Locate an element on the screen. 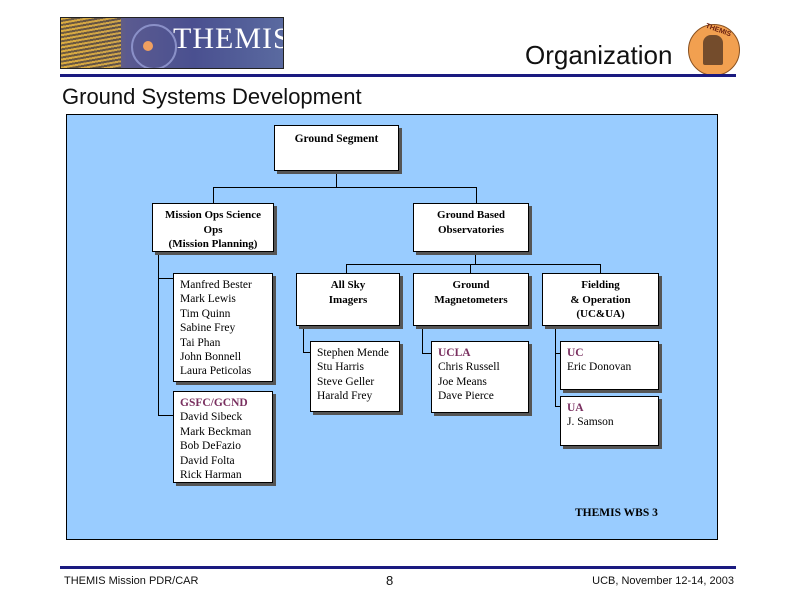 This screenshot has width=792, height=612. magnetosphere-graphic is located at coordinates (154, 46).